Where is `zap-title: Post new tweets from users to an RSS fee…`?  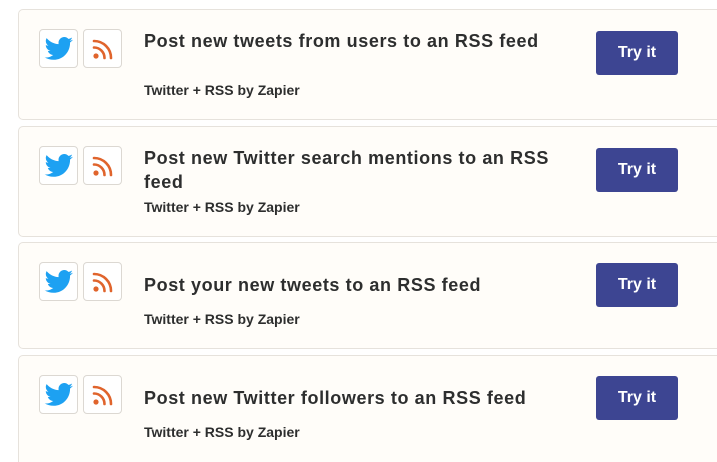
zap-title: Post new tweets from users to an RSS fee… is located at coordinates (354, 41).